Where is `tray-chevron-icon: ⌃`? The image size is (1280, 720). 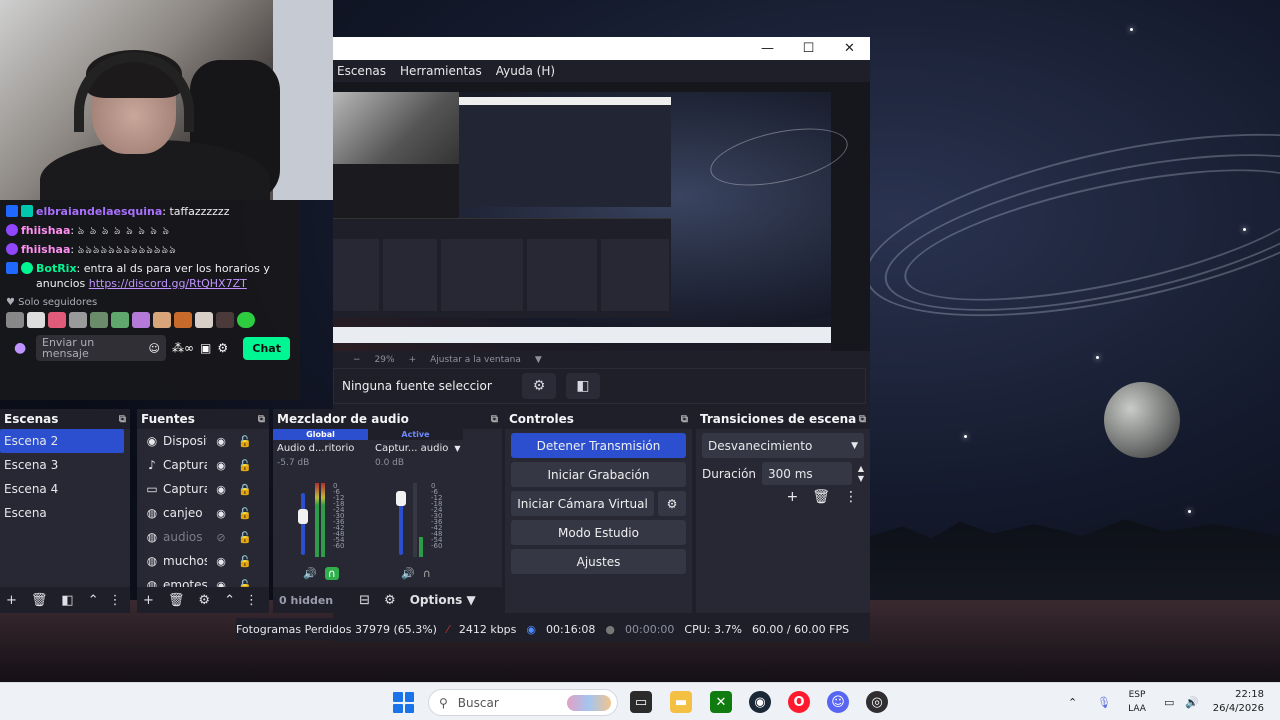 tray-chevron-icon: ⌃ is located at coordinates (1072, 701).